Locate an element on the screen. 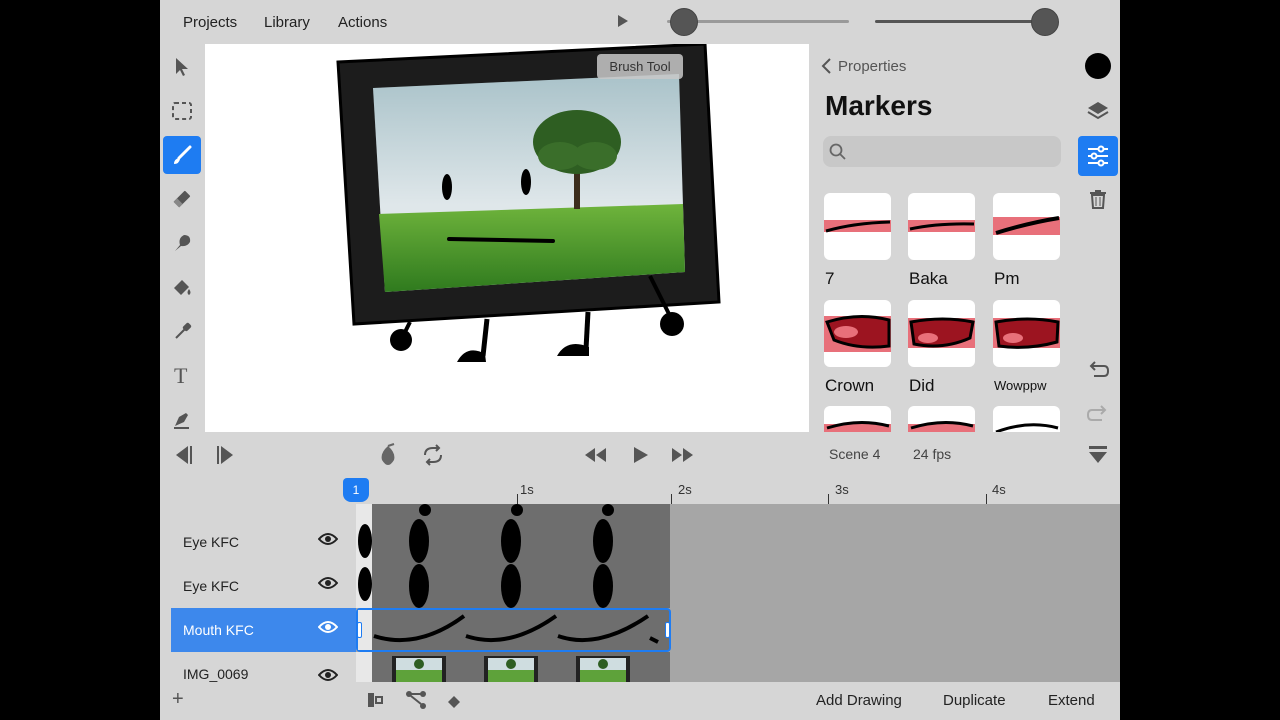  marker-thumb-crown is located at coordinates (857, 333).